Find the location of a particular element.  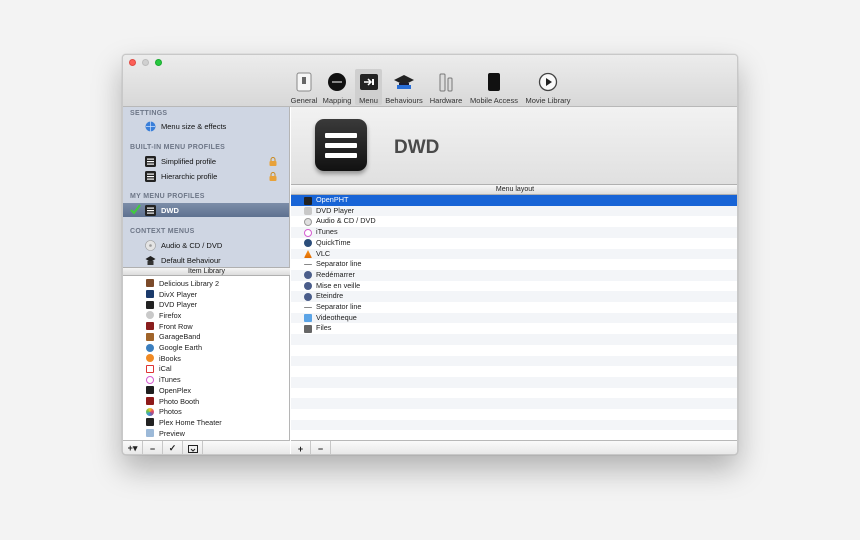

toolbar-mapping: Mapping is located at coordinates (337, 87).